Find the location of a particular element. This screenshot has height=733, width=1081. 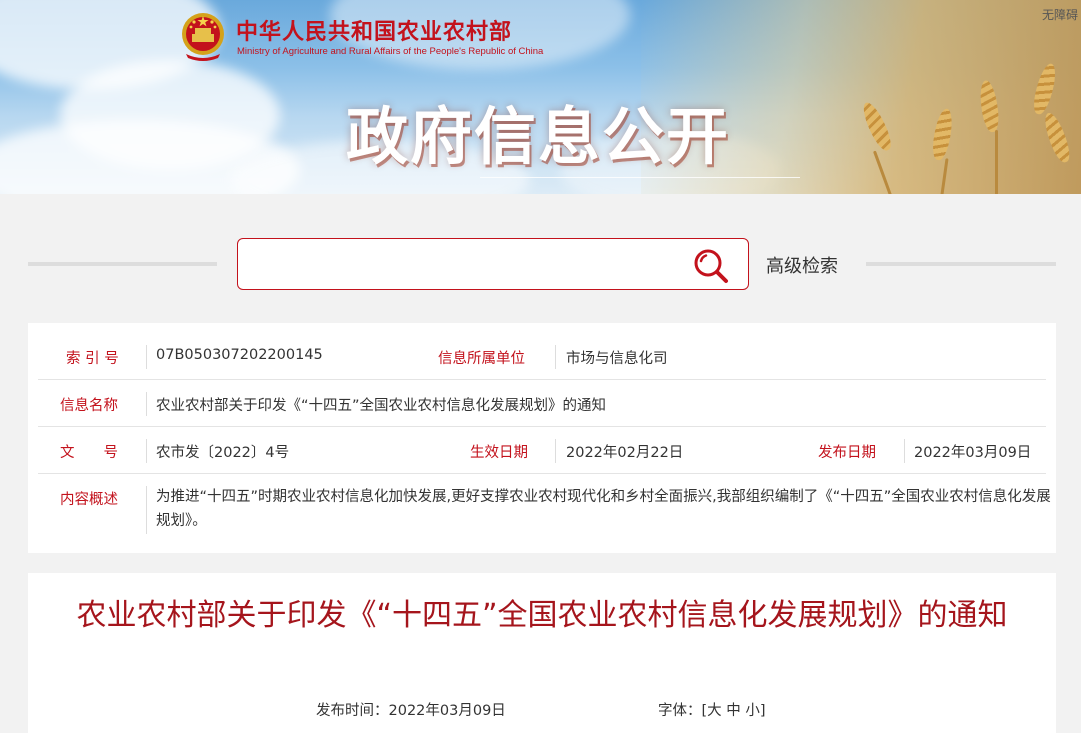

publish-date-label: 发布日期 is located at coordinates (847, 453).